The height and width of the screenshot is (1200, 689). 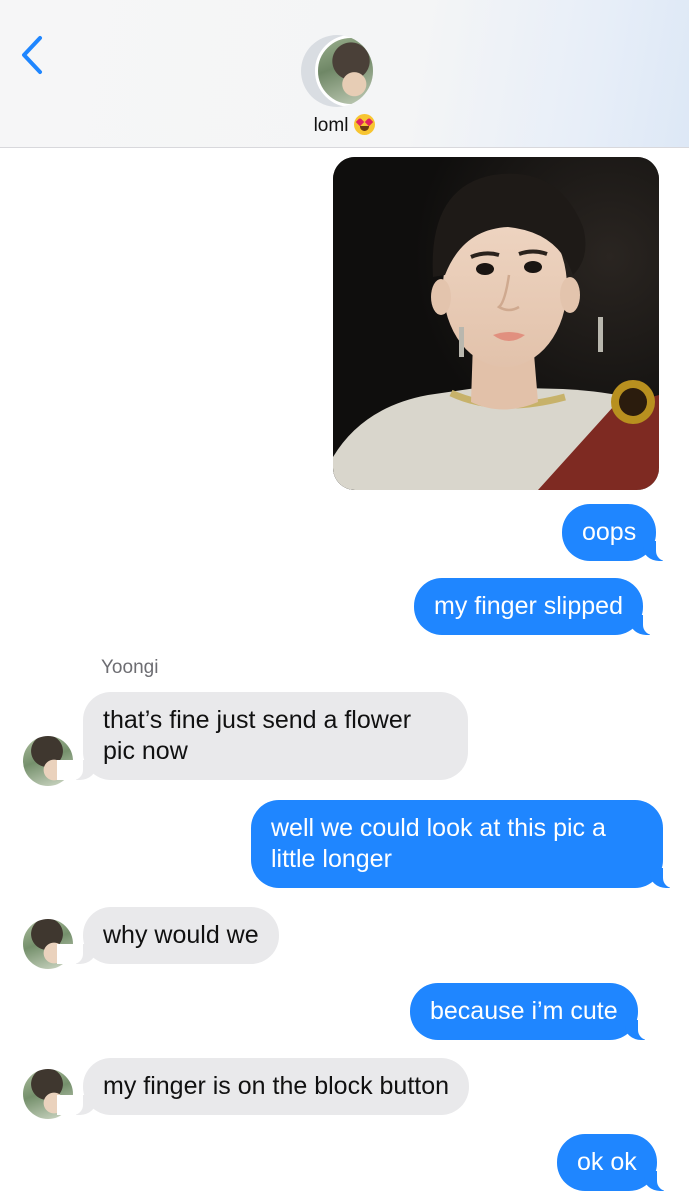 I want to click on message-text: my finger slipped, so click(x=528, y=606).